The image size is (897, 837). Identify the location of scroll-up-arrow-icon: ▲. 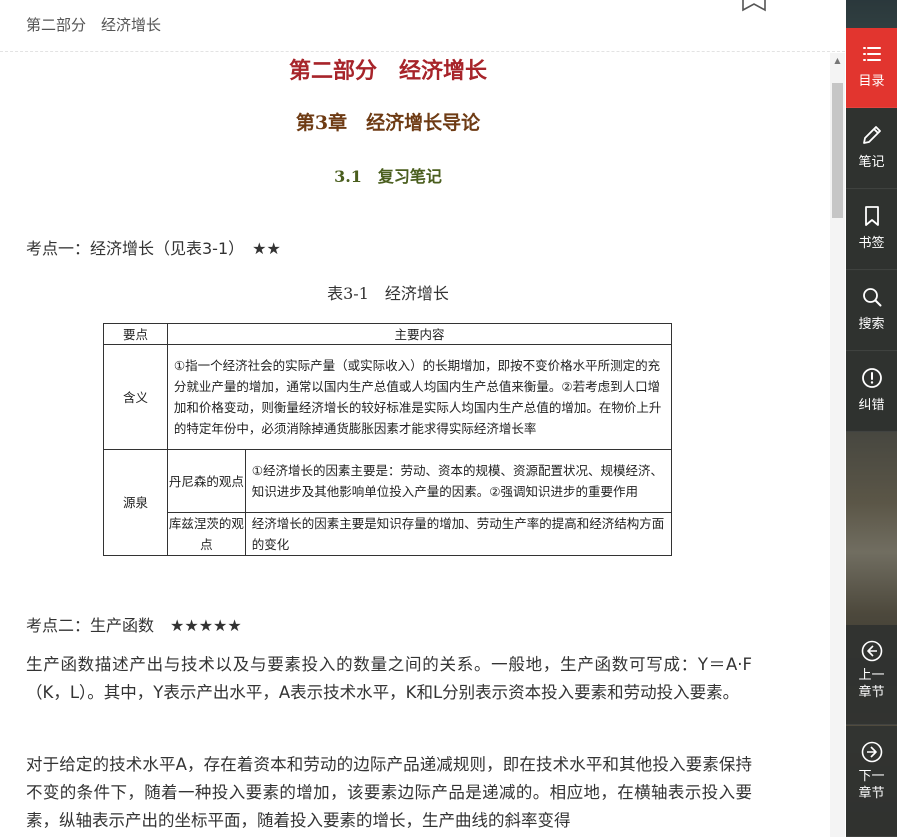
(837, 61).